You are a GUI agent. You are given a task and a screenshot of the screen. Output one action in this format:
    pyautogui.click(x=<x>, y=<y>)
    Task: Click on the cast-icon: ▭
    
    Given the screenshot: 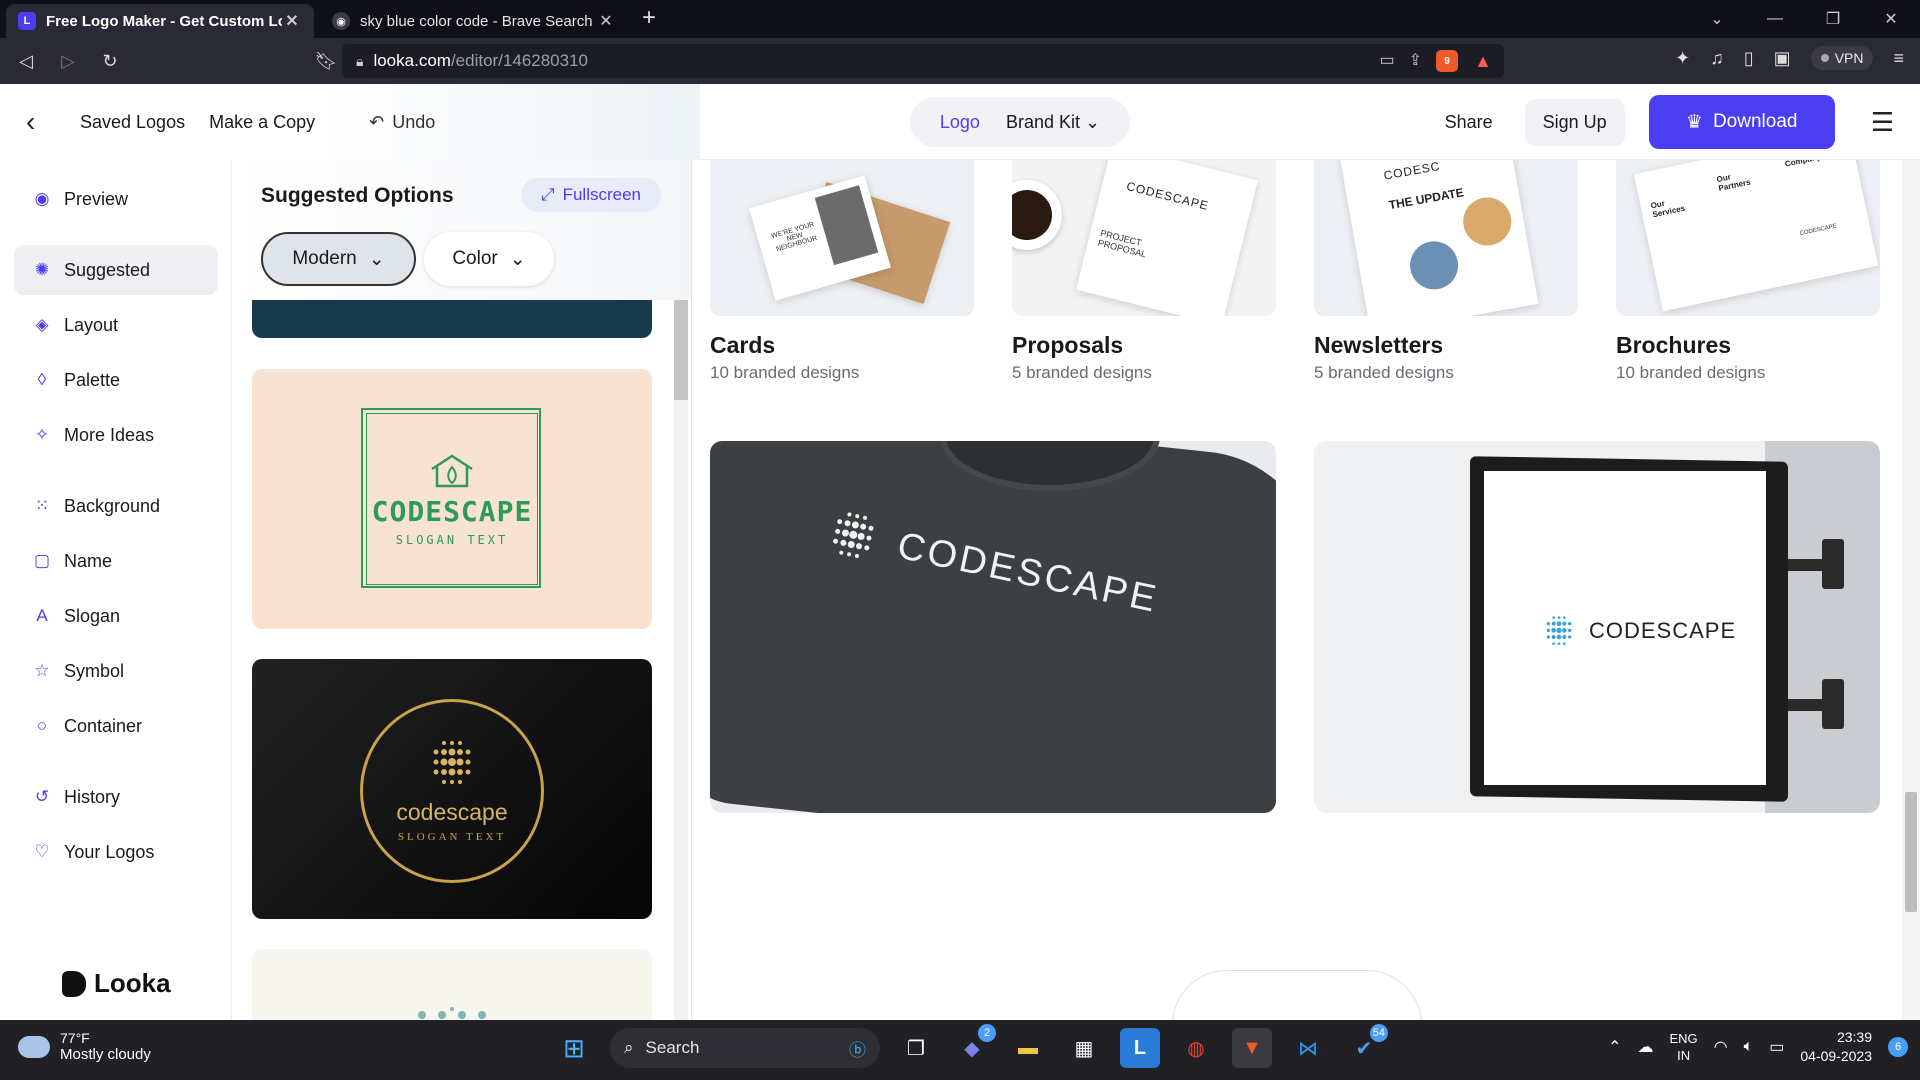 What is the action you would take?
    pyautogui.click(x=1386, y=61)
    